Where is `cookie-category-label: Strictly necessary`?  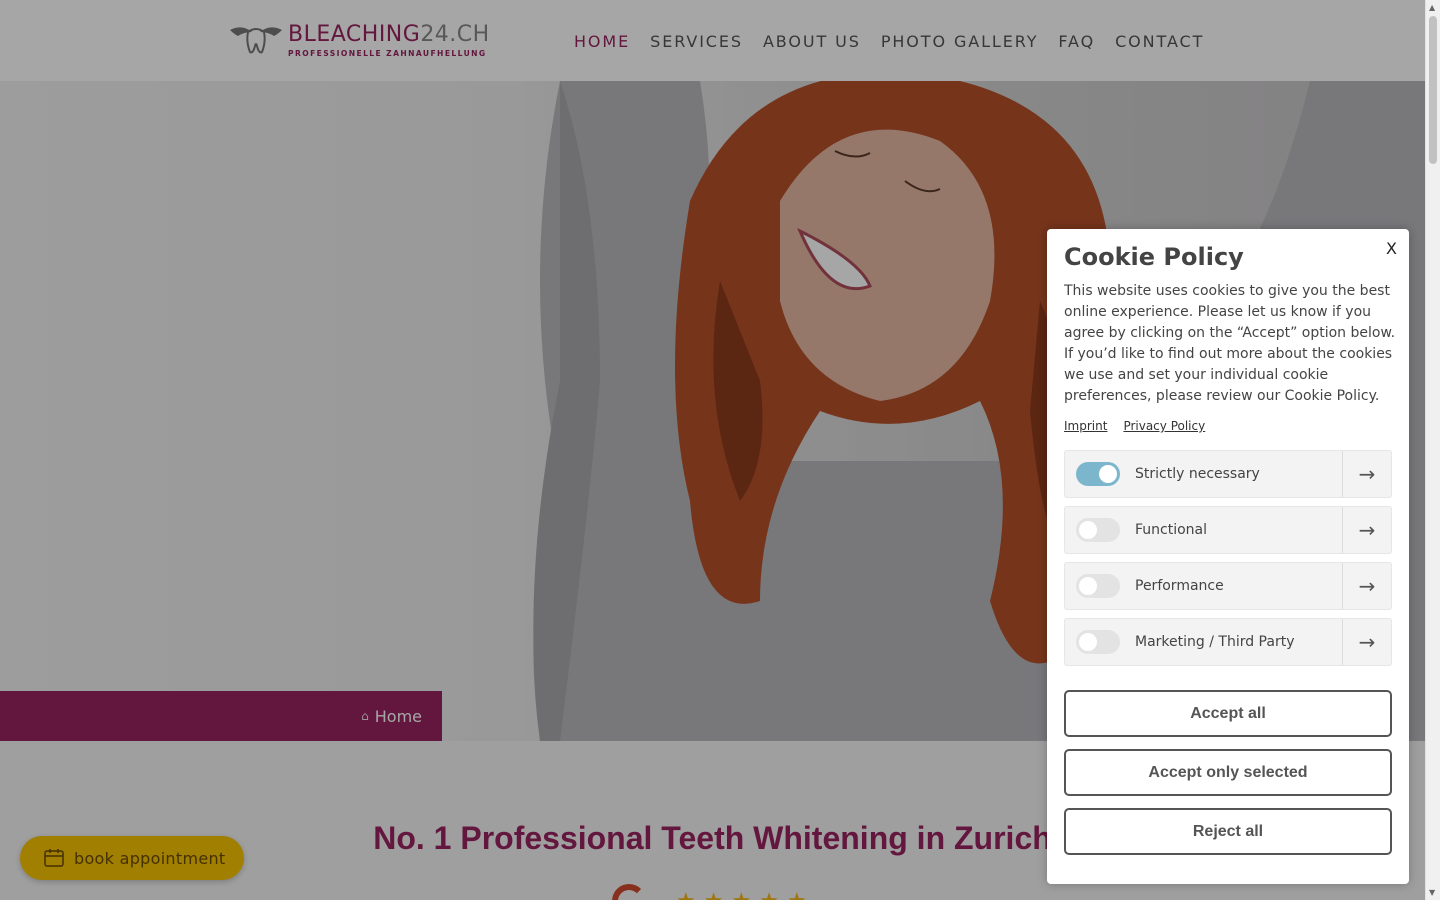
cookie-category-label: Strictly necessary is located at coordinates (1197, 474).